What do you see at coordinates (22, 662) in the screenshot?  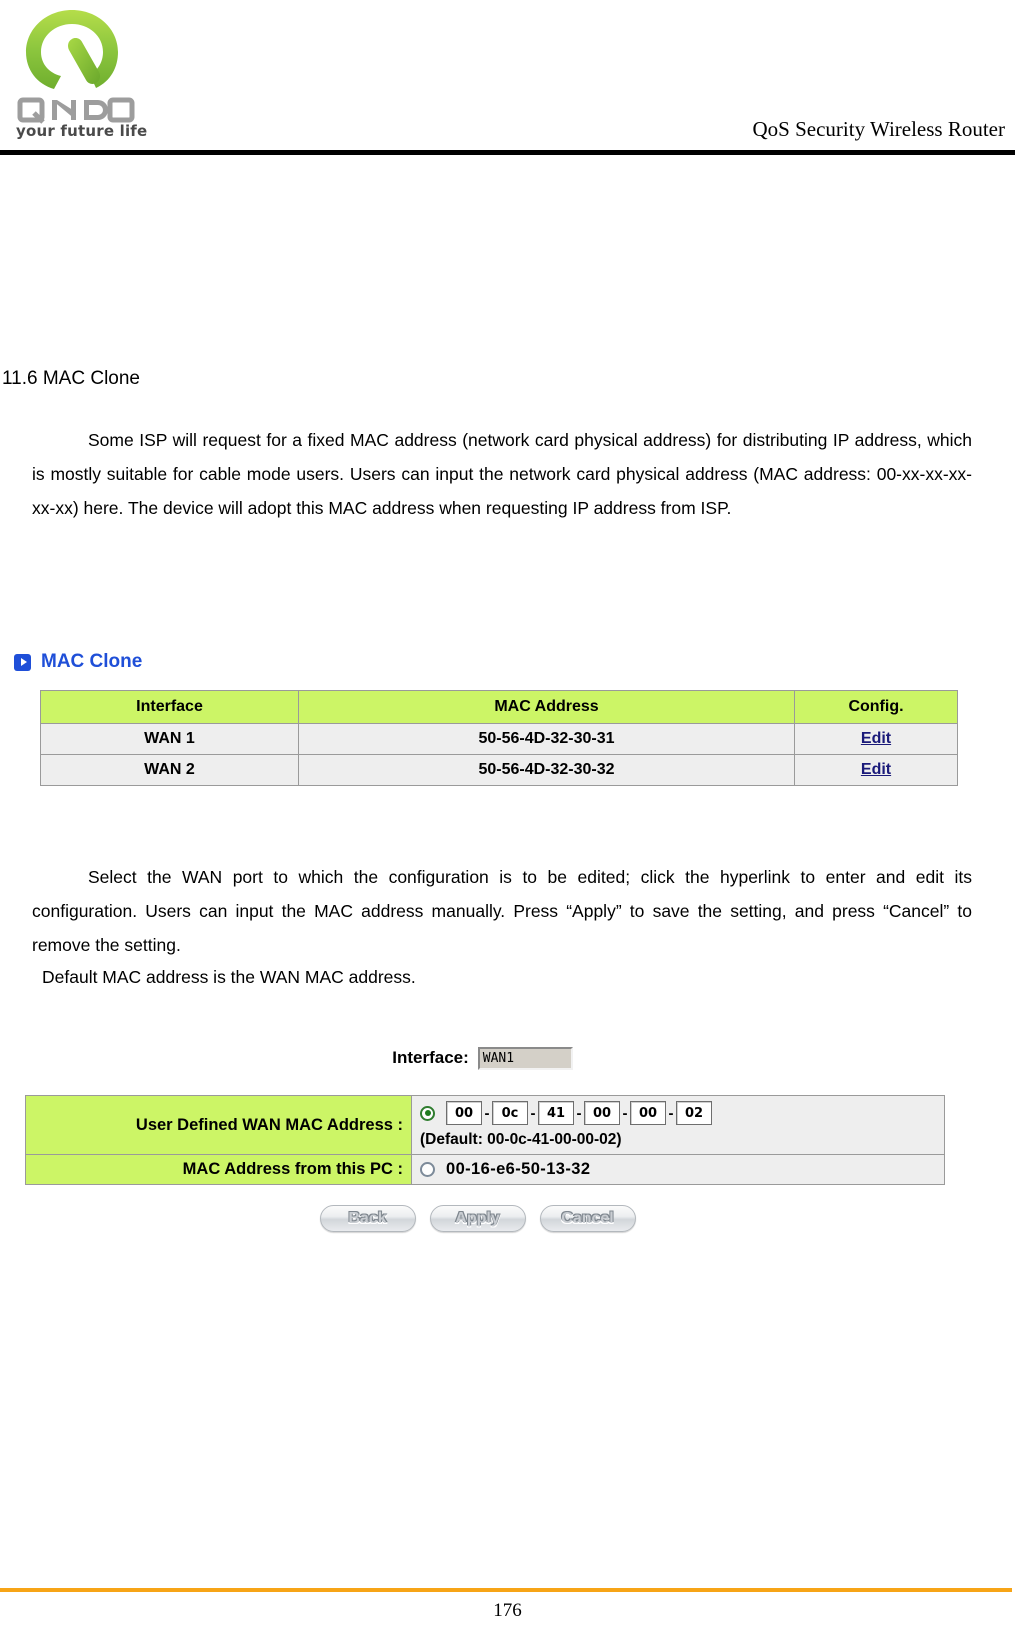 I see `arrow-right-icon` at bounding box center [22, 662].